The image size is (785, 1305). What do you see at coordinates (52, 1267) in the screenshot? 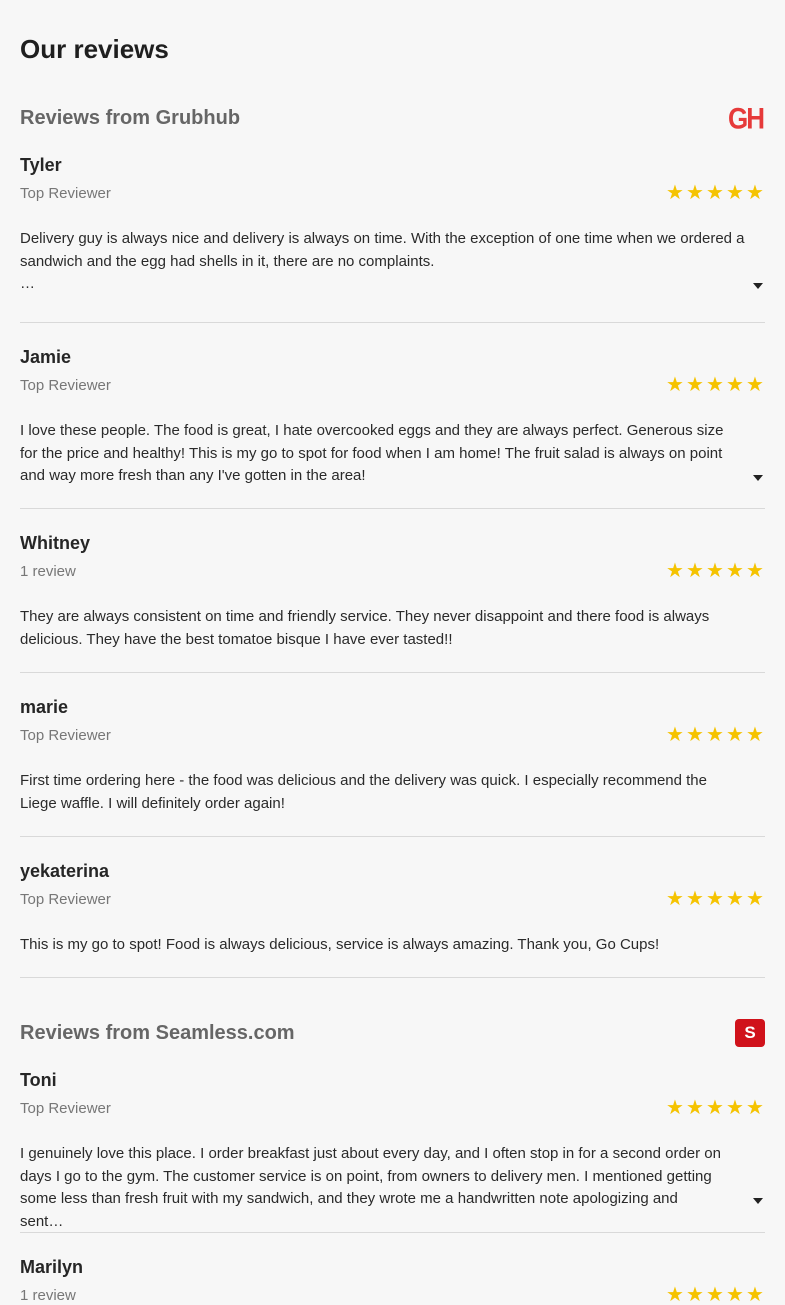
I see `reviewer-name: Marilyn` at bounding box center [52, 1267].